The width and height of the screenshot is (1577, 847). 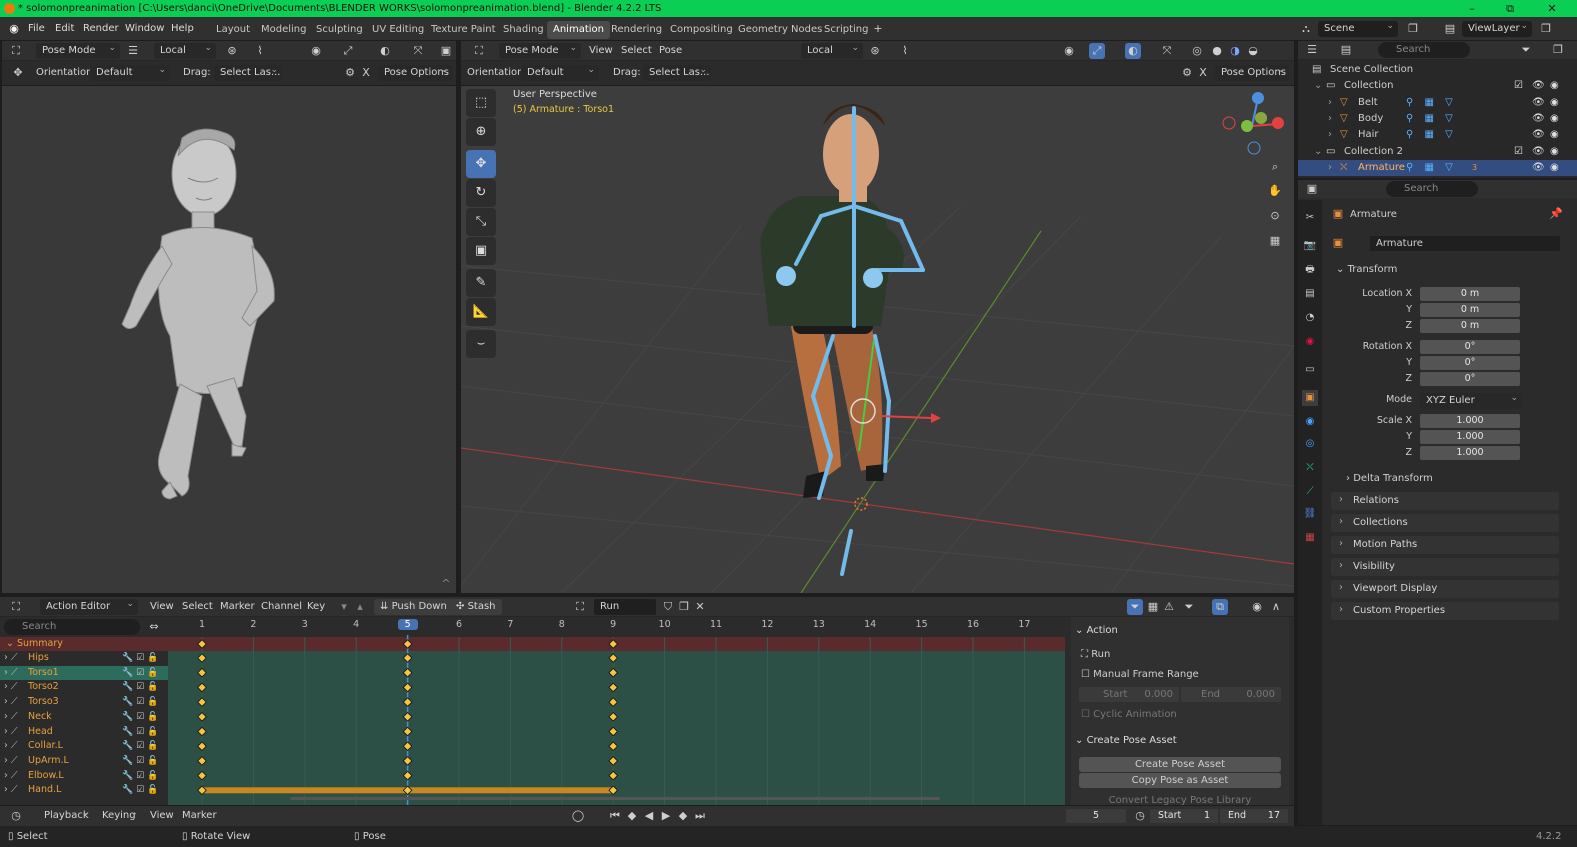 What do you see at coordinates (356, 624) in the screenshot?
I see `frame-number: 4` at bounding box center [356, 624].